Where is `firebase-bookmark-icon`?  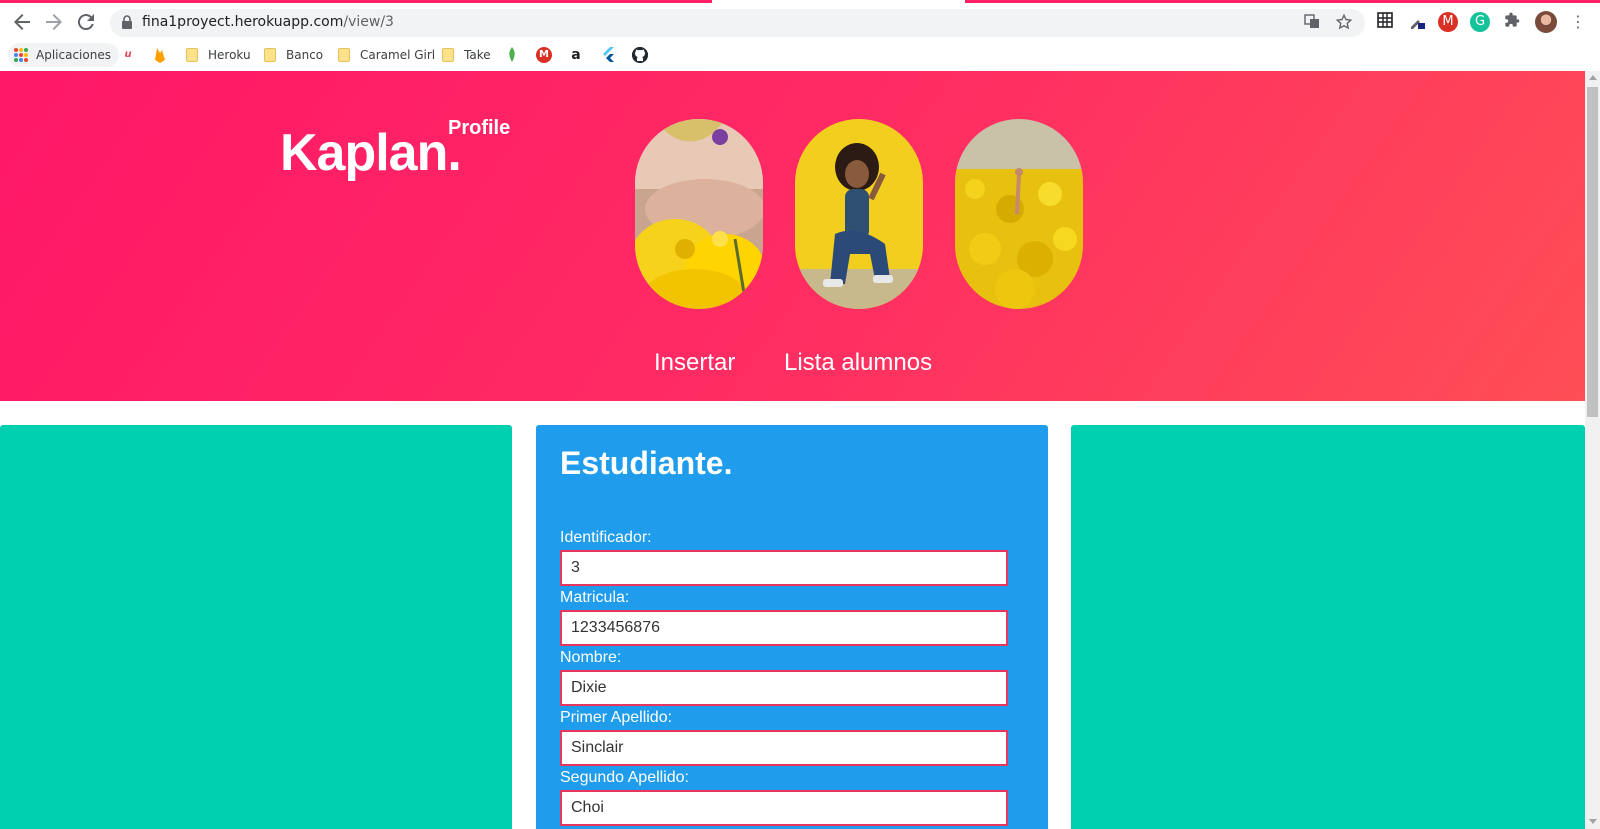 firebase-bookmark-icon is located at coordinates (160, 55).